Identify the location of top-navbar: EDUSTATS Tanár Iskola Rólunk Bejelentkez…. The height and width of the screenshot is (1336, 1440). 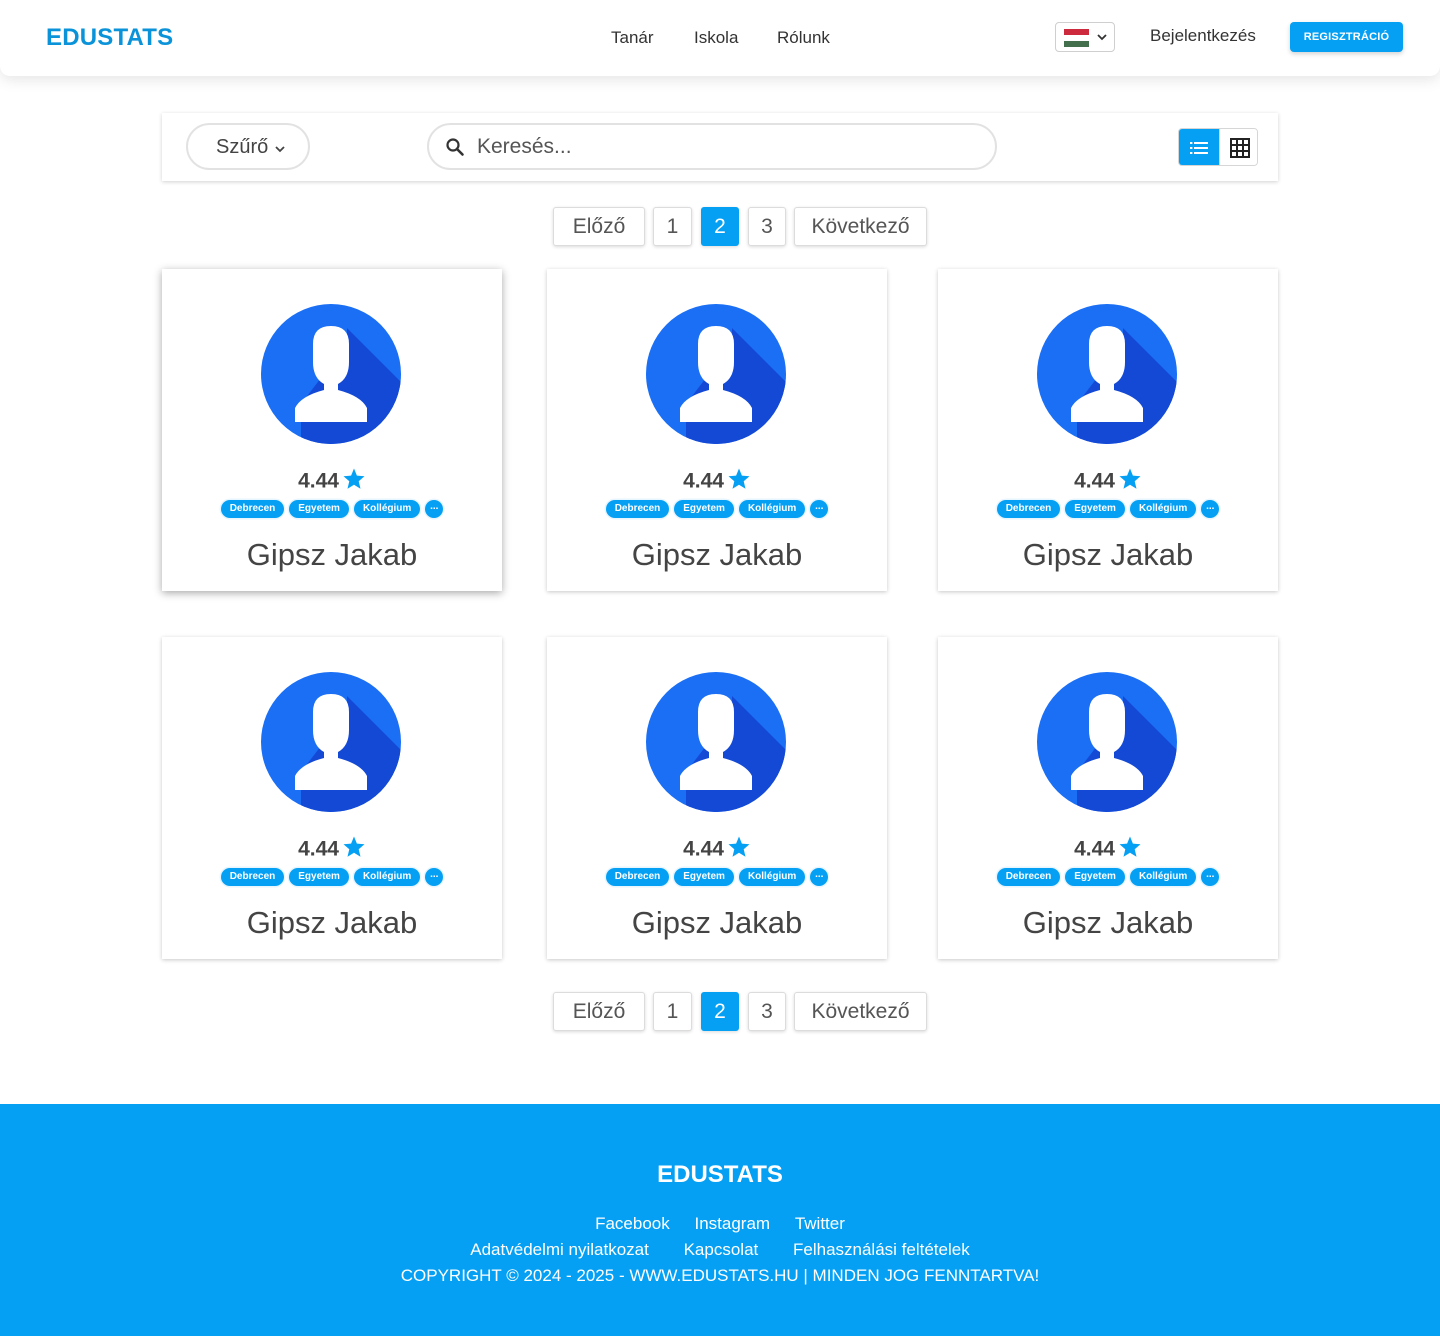
(720, 38).